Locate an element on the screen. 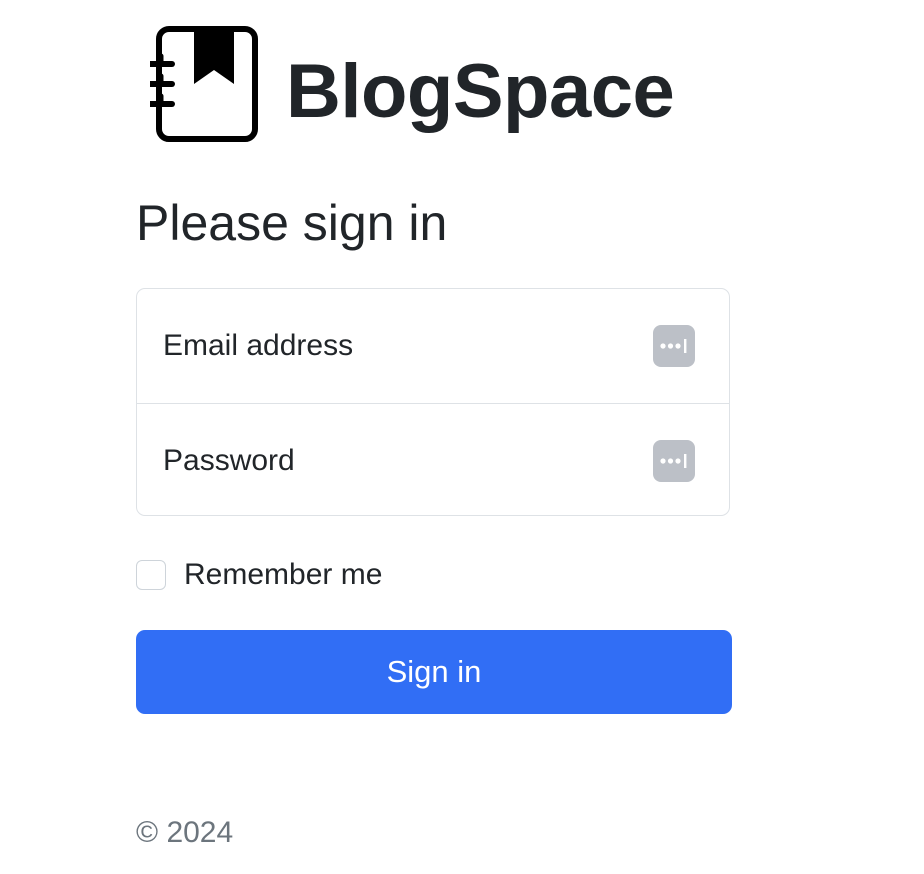 The height and width of the screenshot is (874, 924). email-field is located at coordinates (433, 346).